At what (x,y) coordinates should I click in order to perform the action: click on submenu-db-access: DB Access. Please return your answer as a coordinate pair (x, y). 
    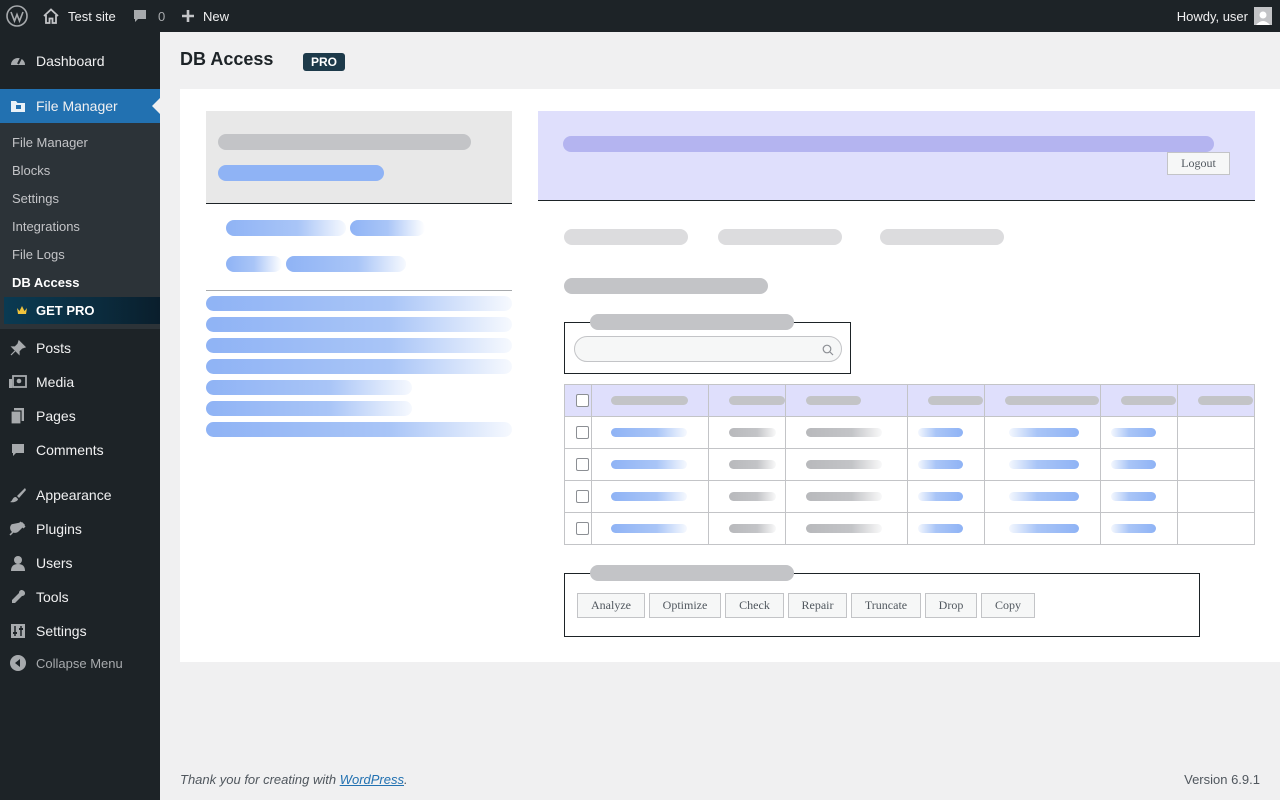
    Looking at the image, I should click on (45, 282).